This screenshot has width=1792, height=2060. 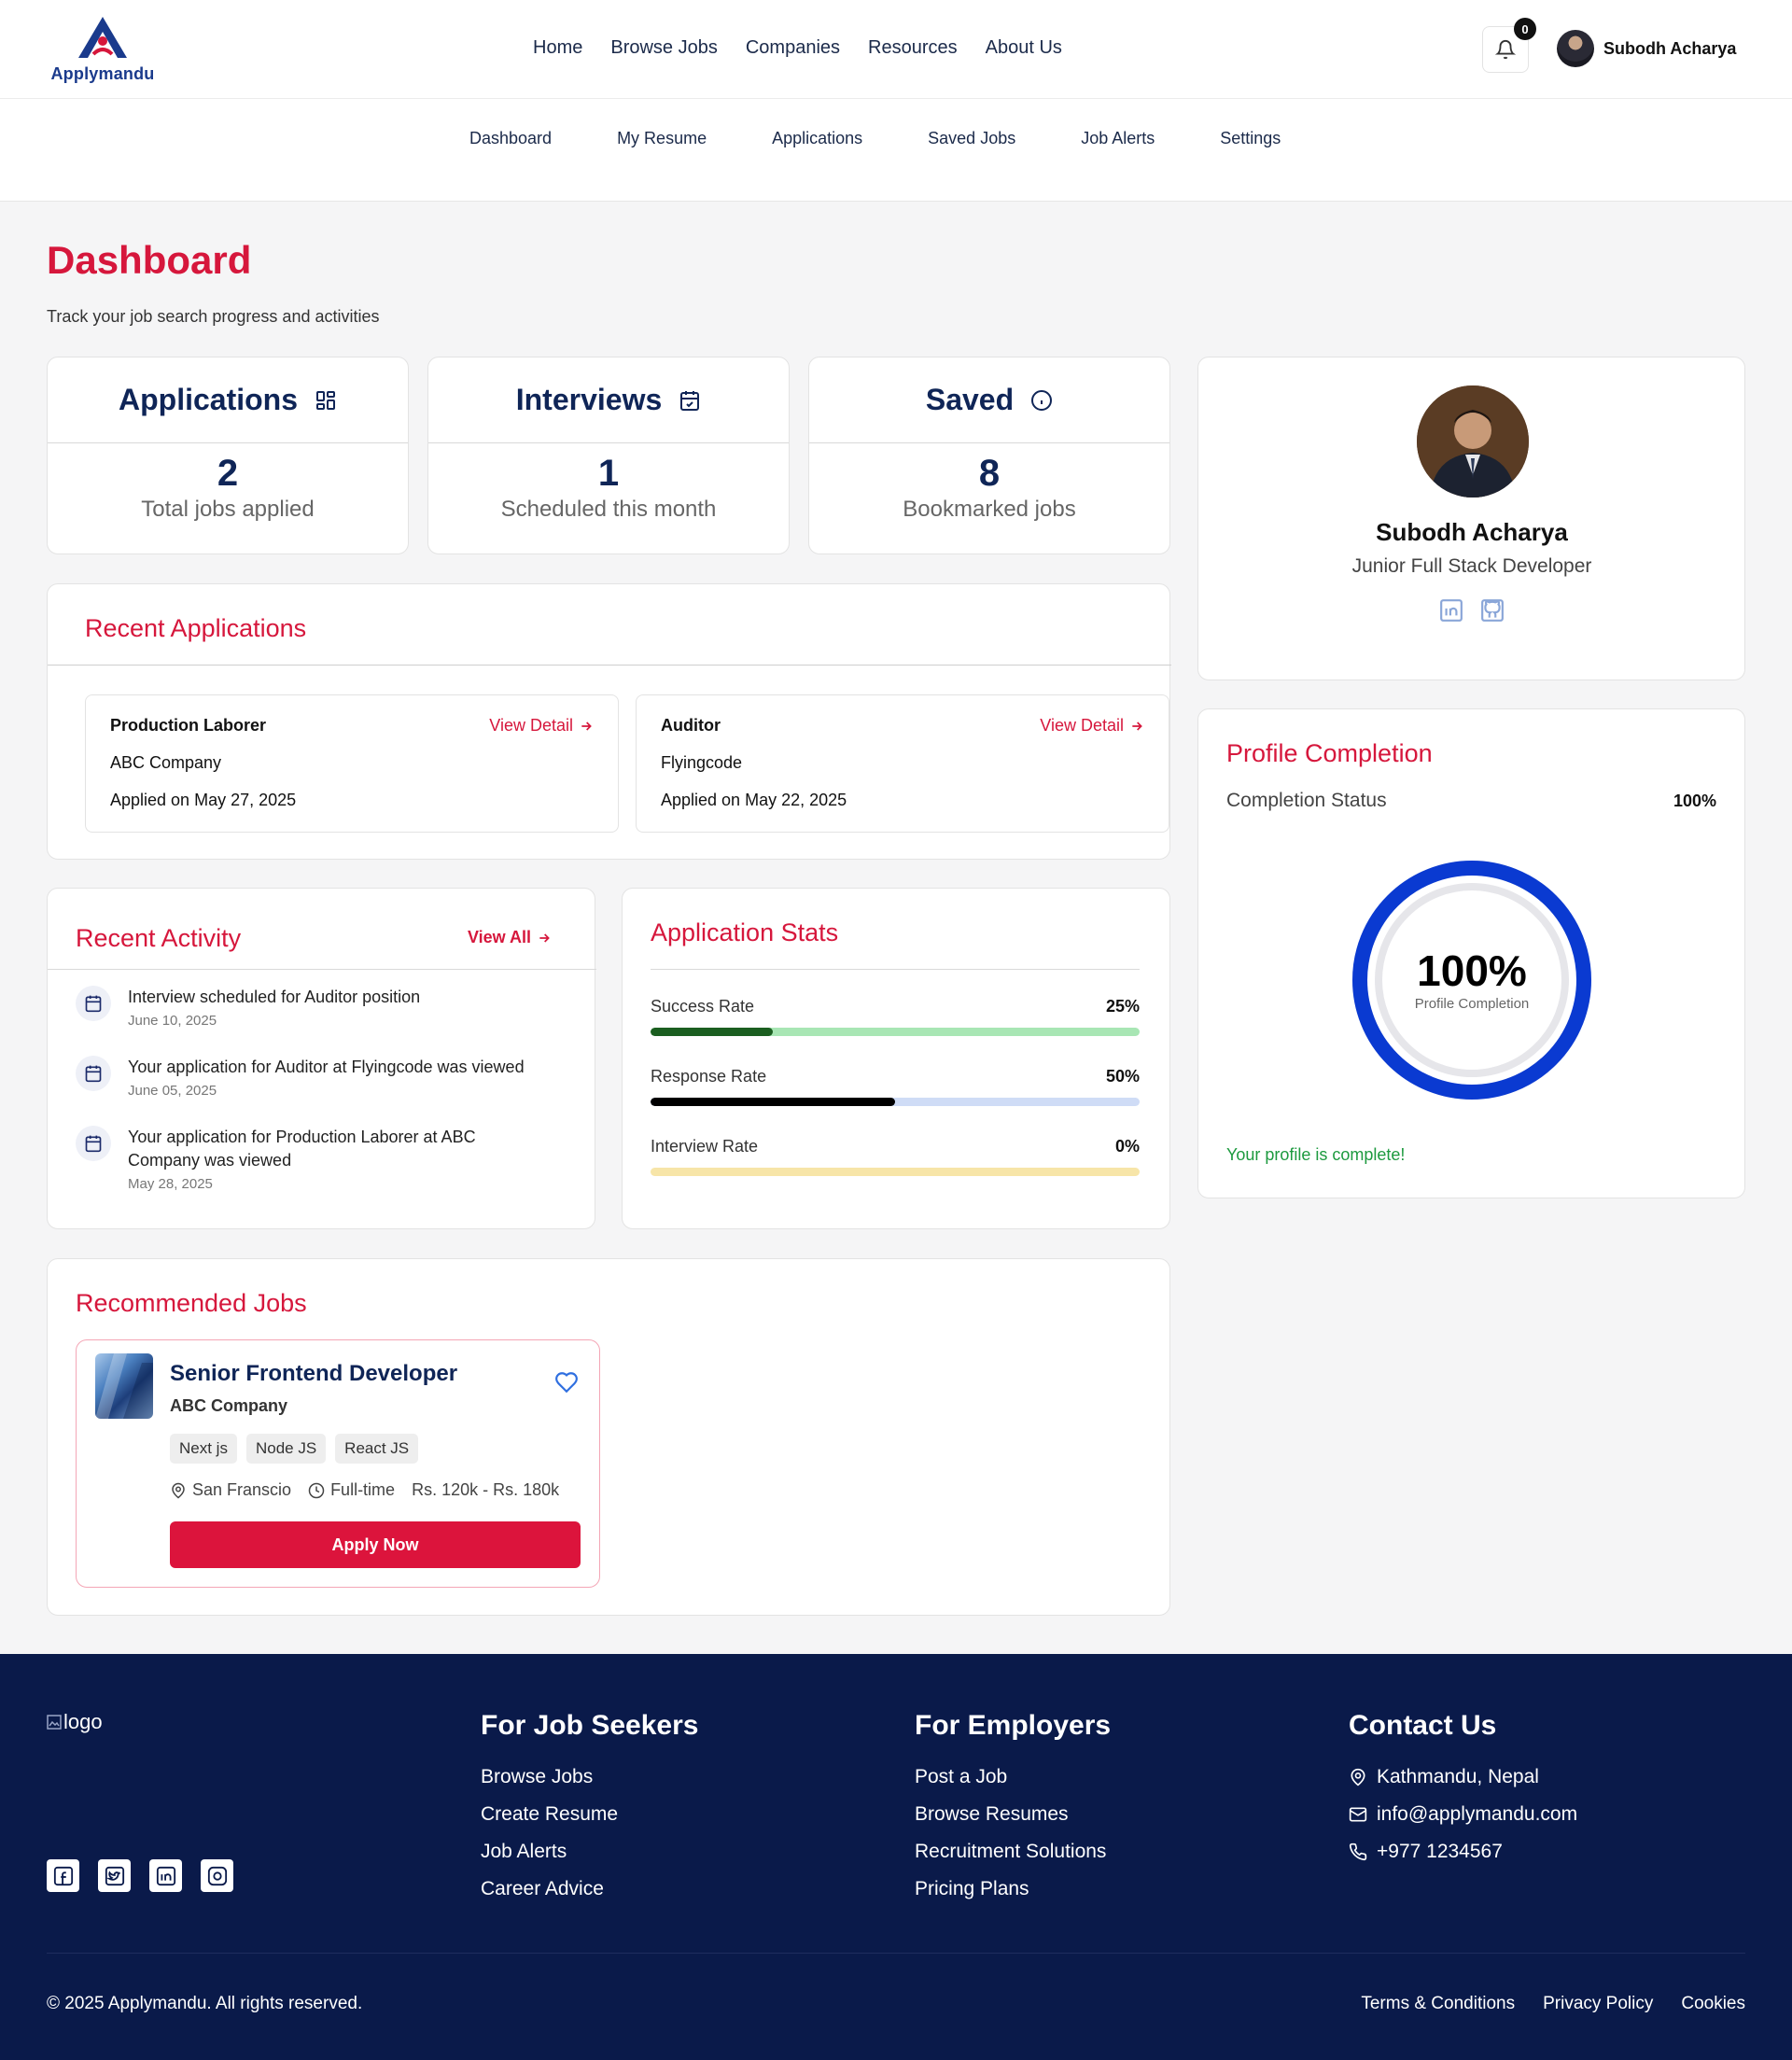 What do you see at coordinates (1423, 1725) in the screenshot?
I see `footer-heading: Contact Us` at bounding box center [1423, 1725].